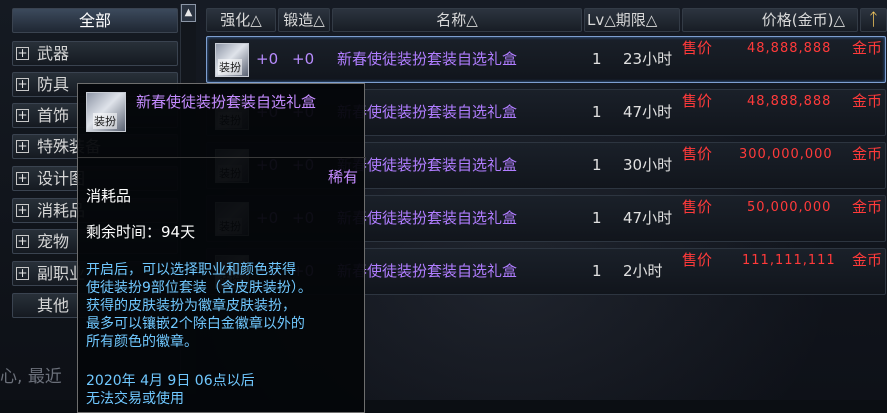 The image size is (887, 413). I want to click on list-header: 强化△ 锻造△ 名称△ Lv△期限△ 价格(金币)△ ᛏ, so click(543, 21).